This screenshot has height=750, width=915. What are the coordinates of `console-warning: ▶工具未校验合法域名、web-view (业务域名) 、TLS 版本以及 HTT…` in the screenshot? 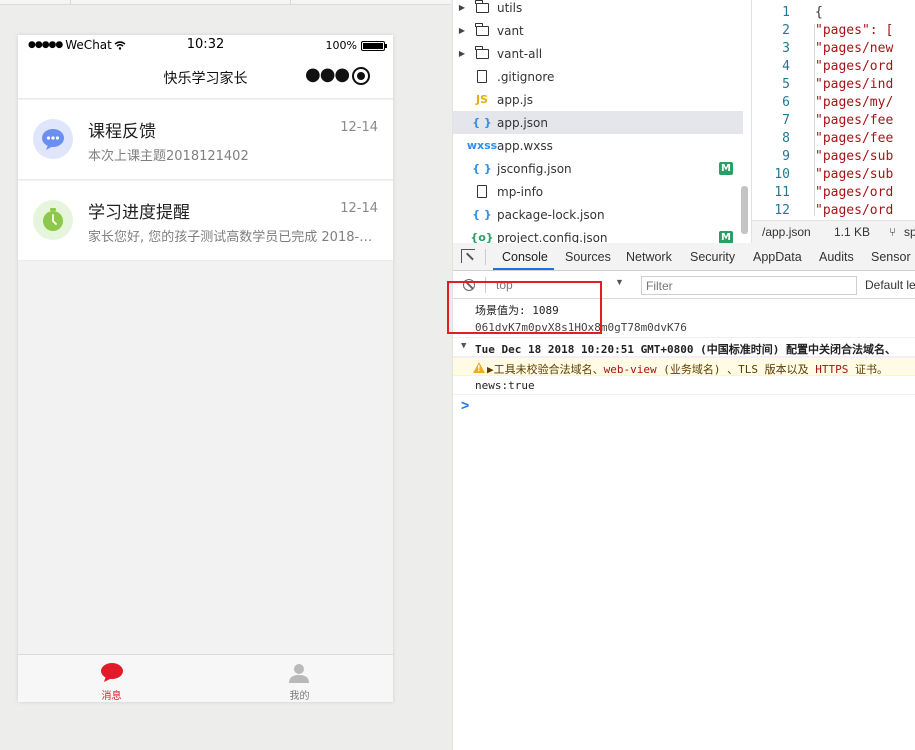 It's located at (684, 366).